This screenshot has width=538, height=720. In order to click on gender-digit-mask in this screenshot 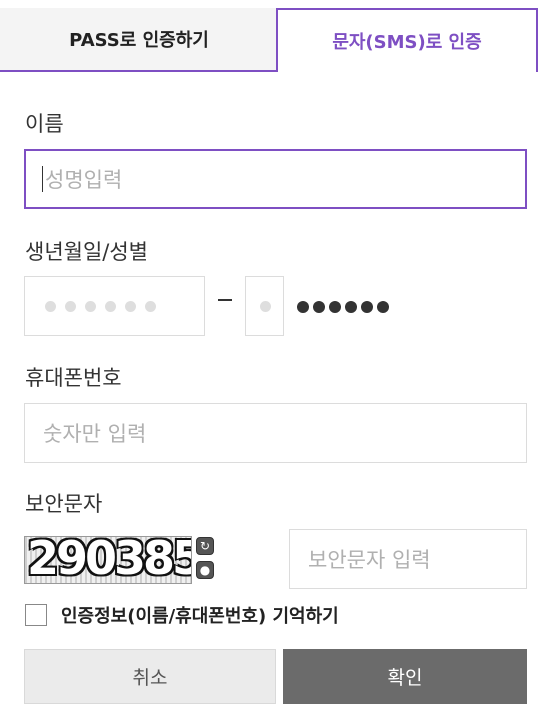, I will do `click(265, 306)`.